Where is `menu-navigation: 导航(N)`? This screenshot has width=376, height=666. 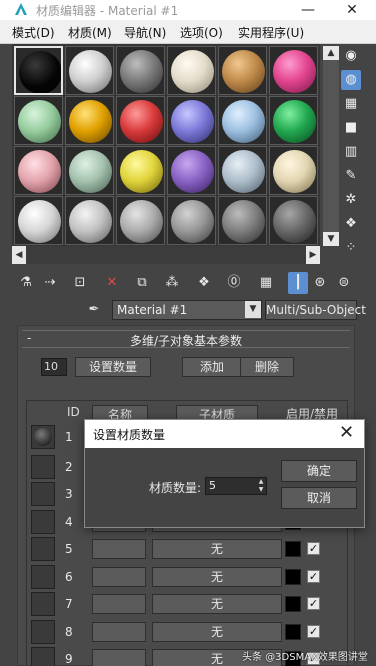 menu-navigation: 导航(N) is located at coordinates (145, 32).